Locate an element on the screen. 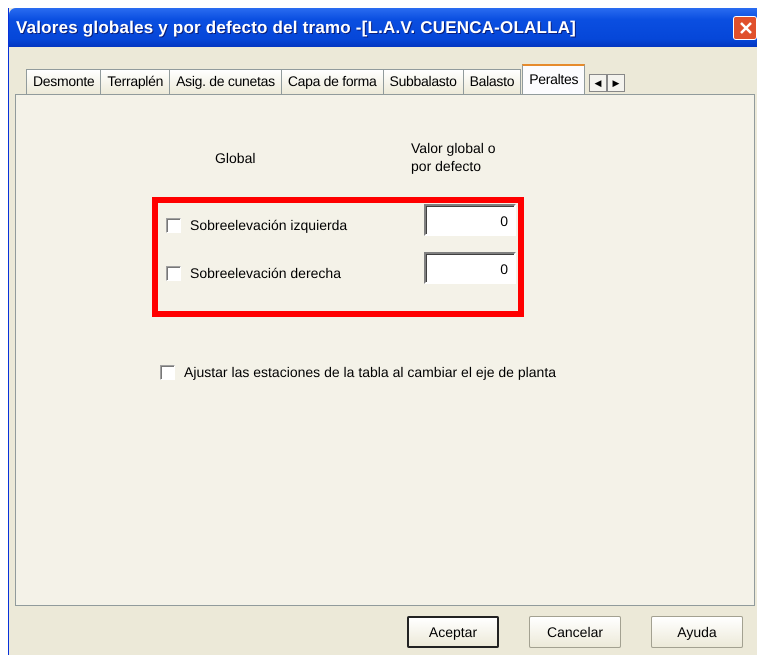 This screenshot has width=757, height=655. window-title: Valores globales y por defecto del tramo -[L.A.V. CUENCA-OLALLA] is located at coordinates (296, 28).